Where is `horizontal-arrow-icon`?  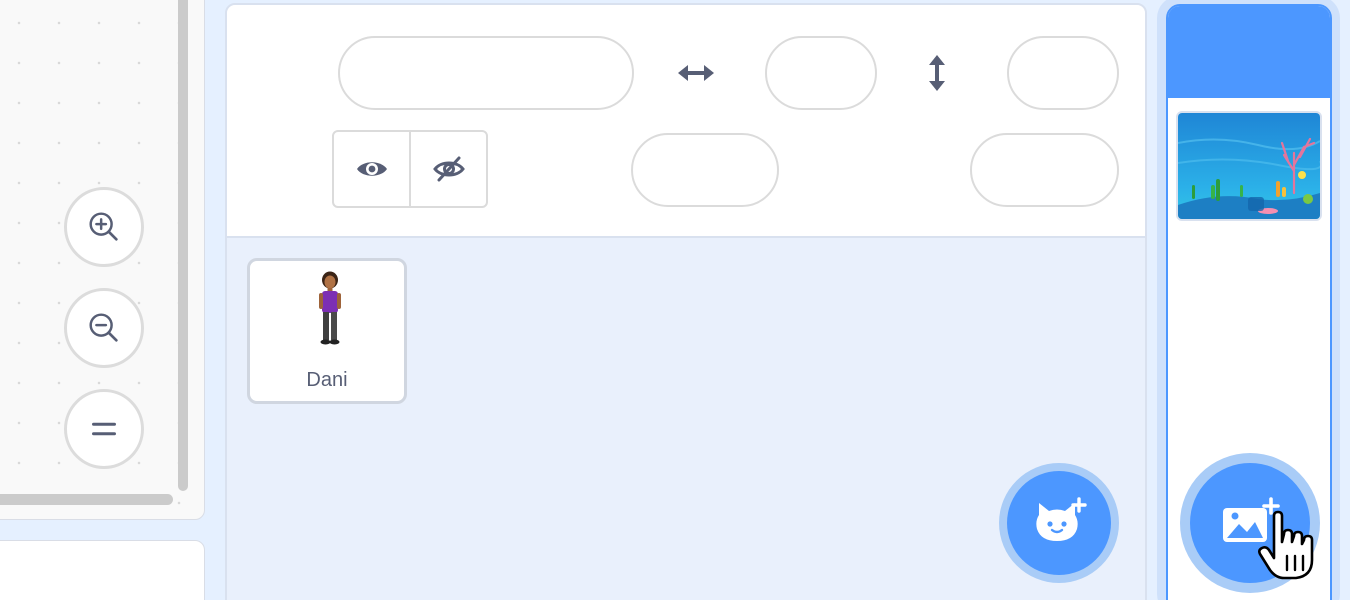
horizontal-arrow-icon is located at coordinates (696, 73).